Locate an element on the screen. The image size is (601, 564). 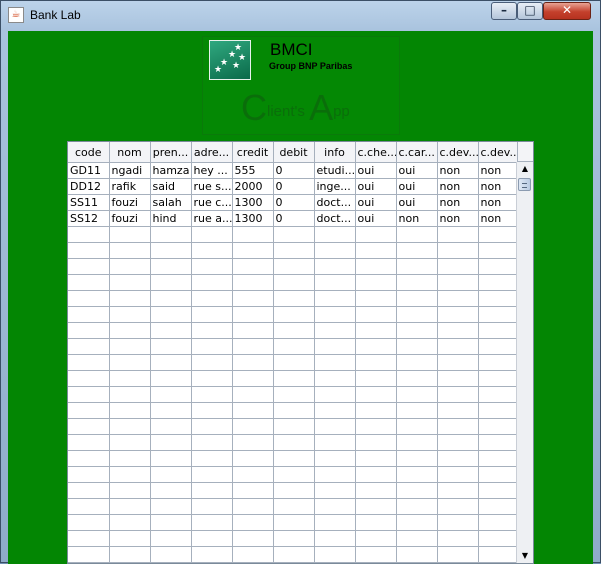
table-cell: GD11 is located at coordinates (89, 170).